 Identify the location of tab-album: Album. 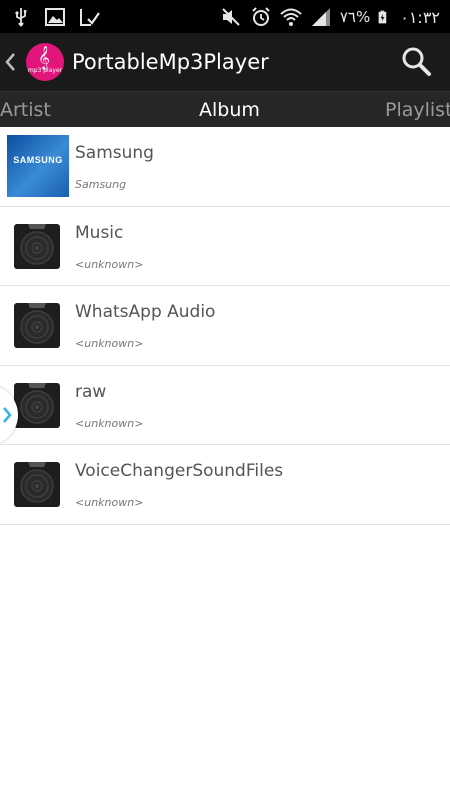
(229, 110).